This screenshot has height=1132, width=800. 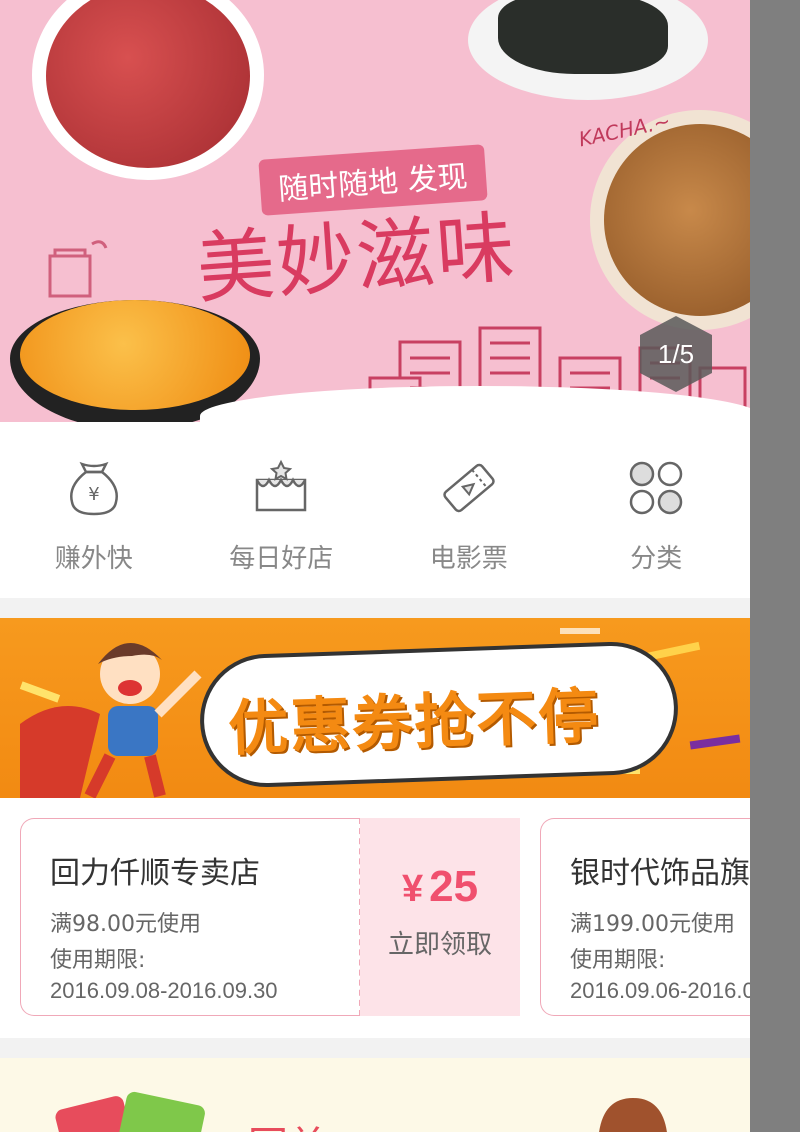 I want to click on slide-indicator: 1/5, so click(x=676, y=354).